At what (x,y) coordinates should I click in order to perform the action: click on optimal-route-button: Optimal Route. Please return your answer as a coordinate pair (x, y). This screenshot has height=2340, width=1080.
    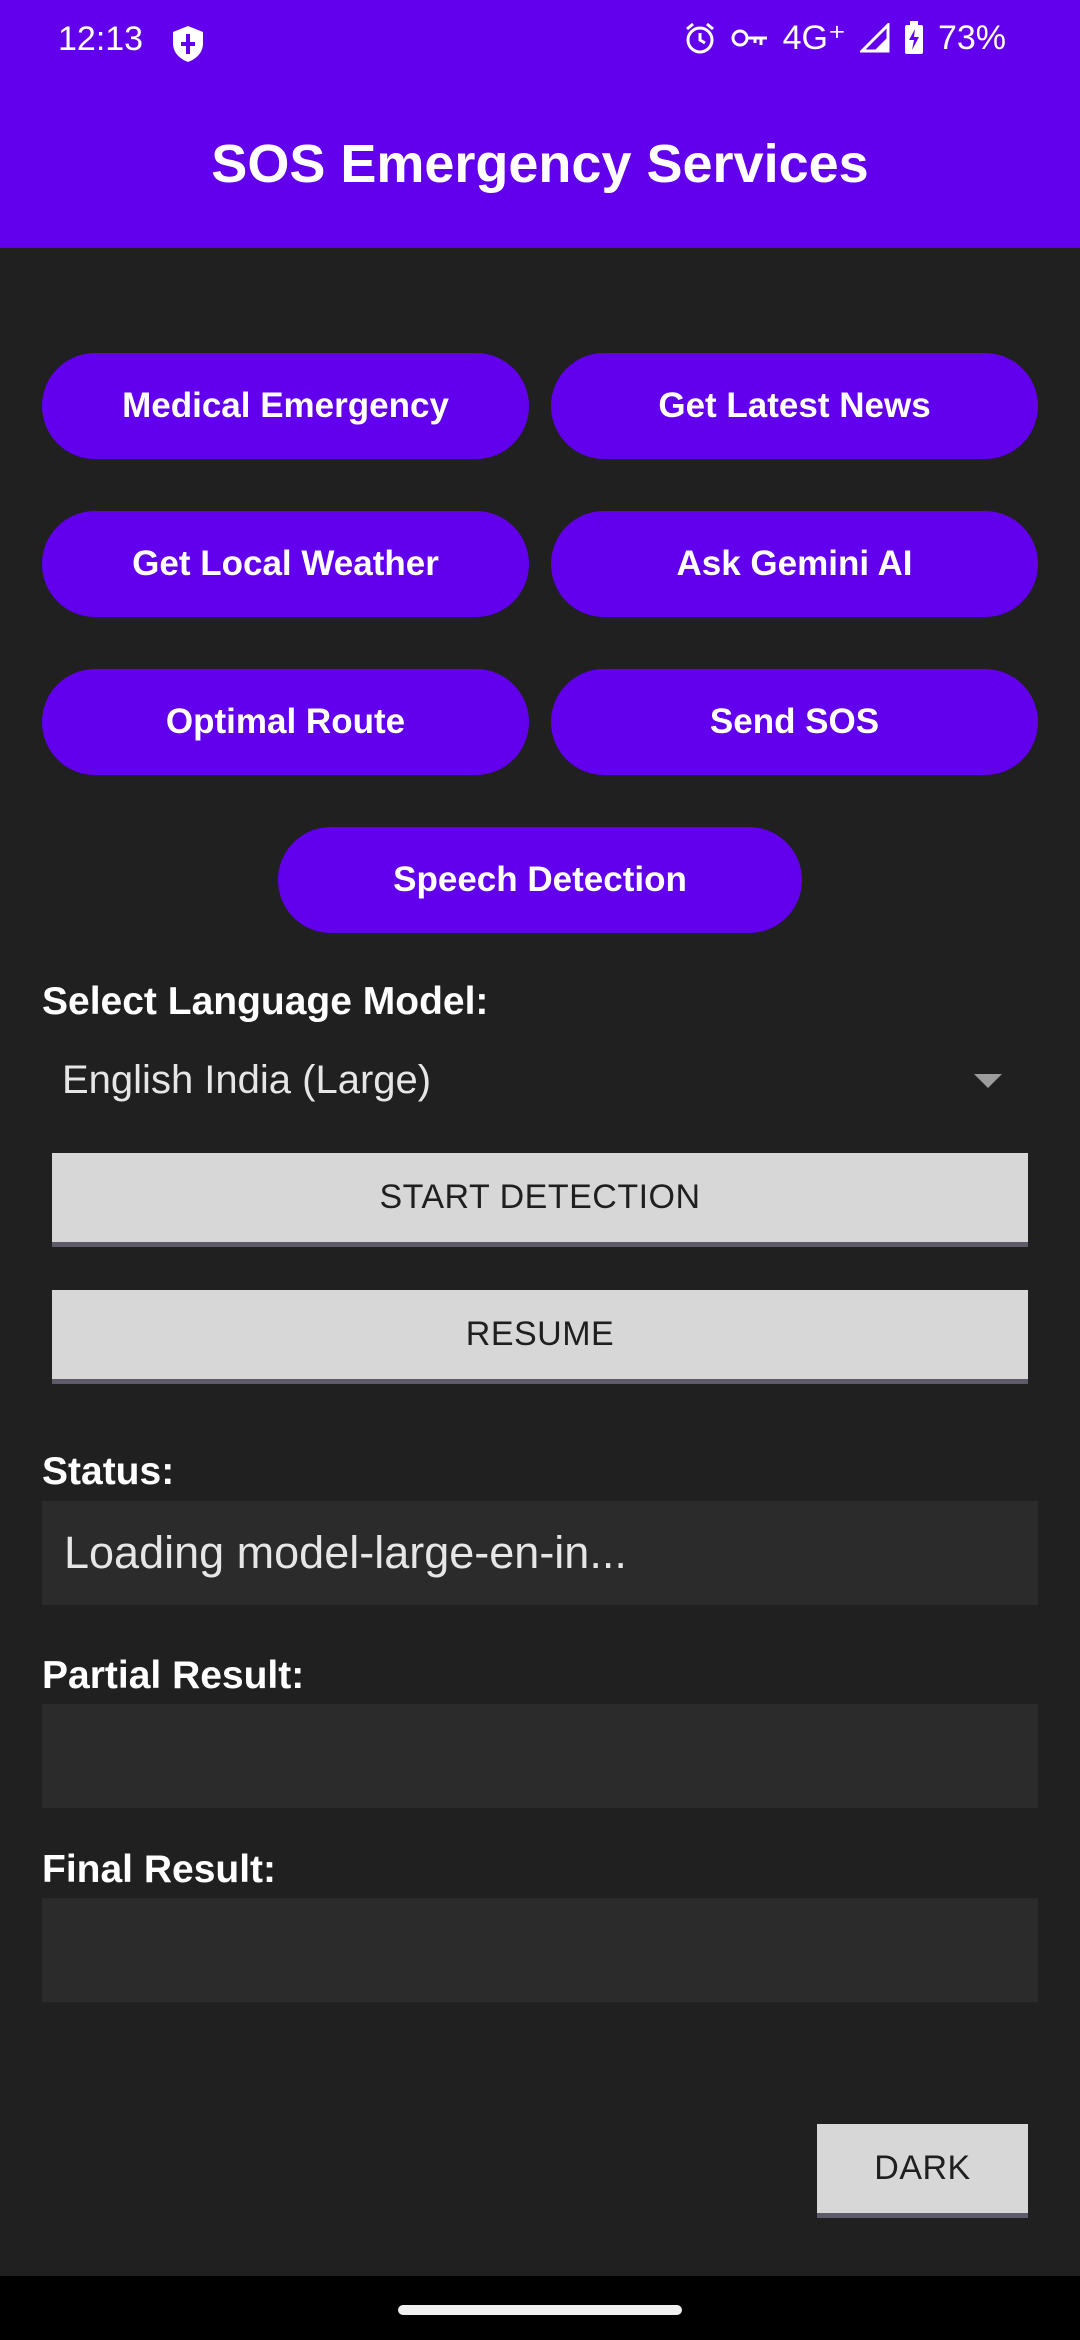
    Looking at the image, I should click on (285, 722).